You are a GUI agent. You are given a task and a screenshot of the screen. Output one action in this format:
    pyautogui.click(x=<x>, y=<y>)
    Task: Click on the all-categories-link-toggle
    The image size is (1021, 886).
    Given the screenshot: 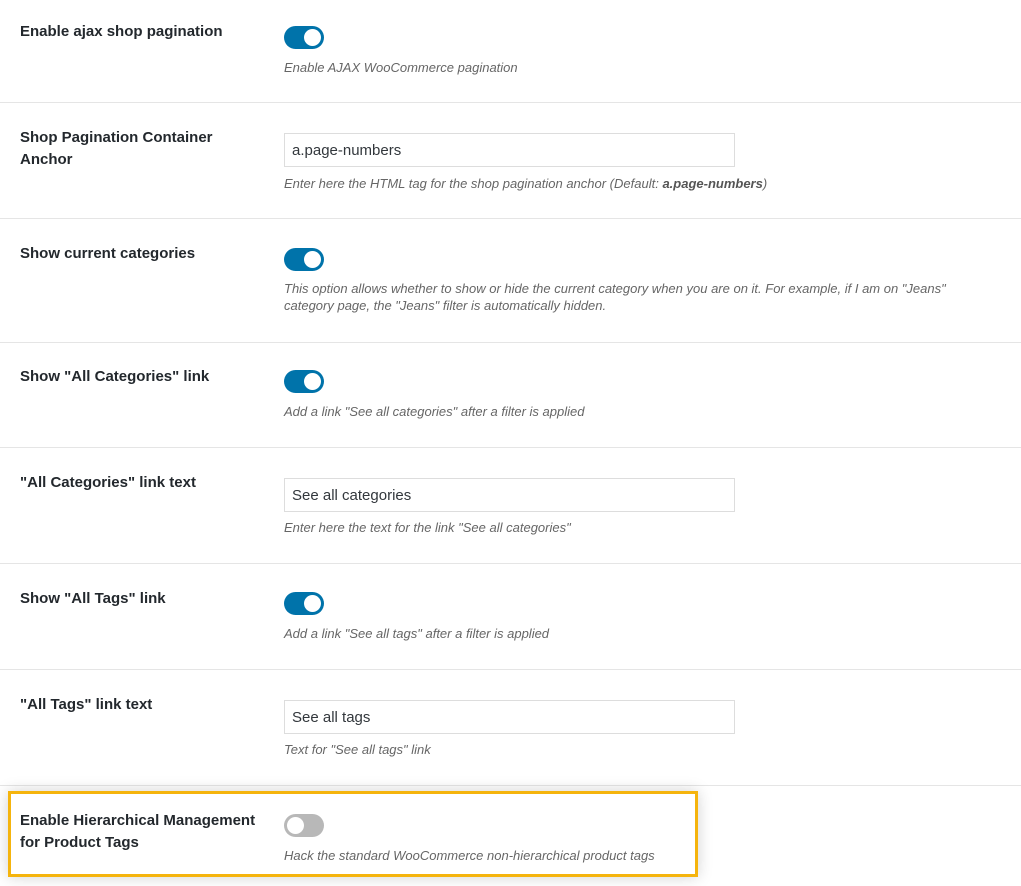 What is the action you would take?
    pyautogui.click(x=304, y=381)
    